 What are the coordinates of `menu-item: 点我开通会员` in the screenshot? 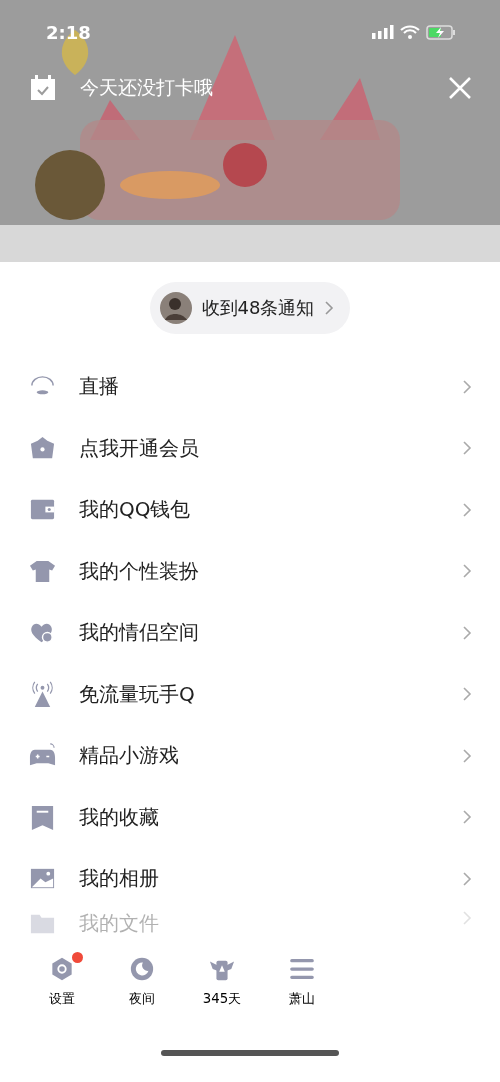 It's located at (250, 448).